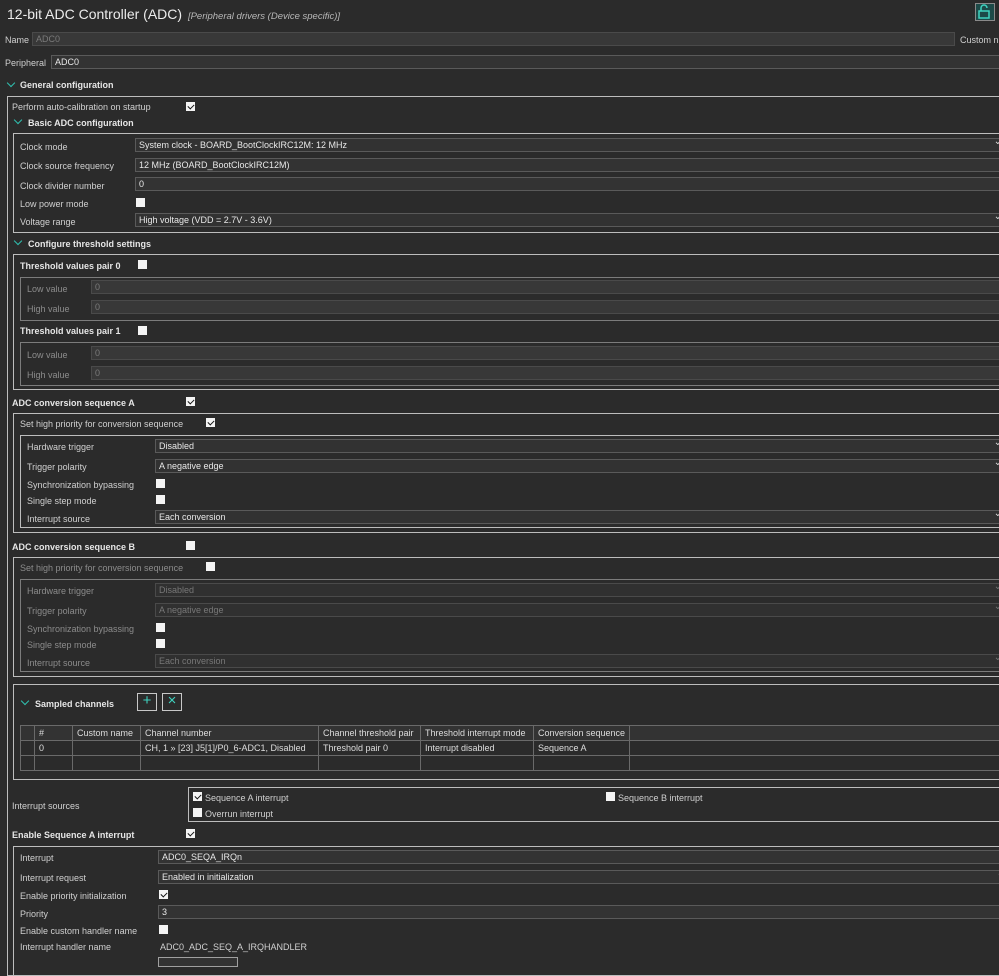 The height and width of the screenshot is (976, 999). What do you see at coordinates (67, 85) in the screenshot?
I see `general-config-title: General configuration` at bounding box center [67, 85].